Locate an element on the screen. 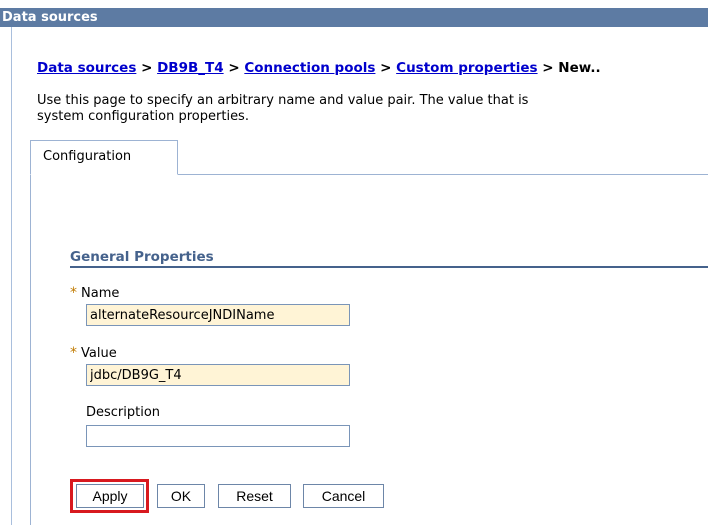 This screenshot has height=525, width=708. breadcrumb-connection-pools: Connection pools is located at coordinates (309, 68).